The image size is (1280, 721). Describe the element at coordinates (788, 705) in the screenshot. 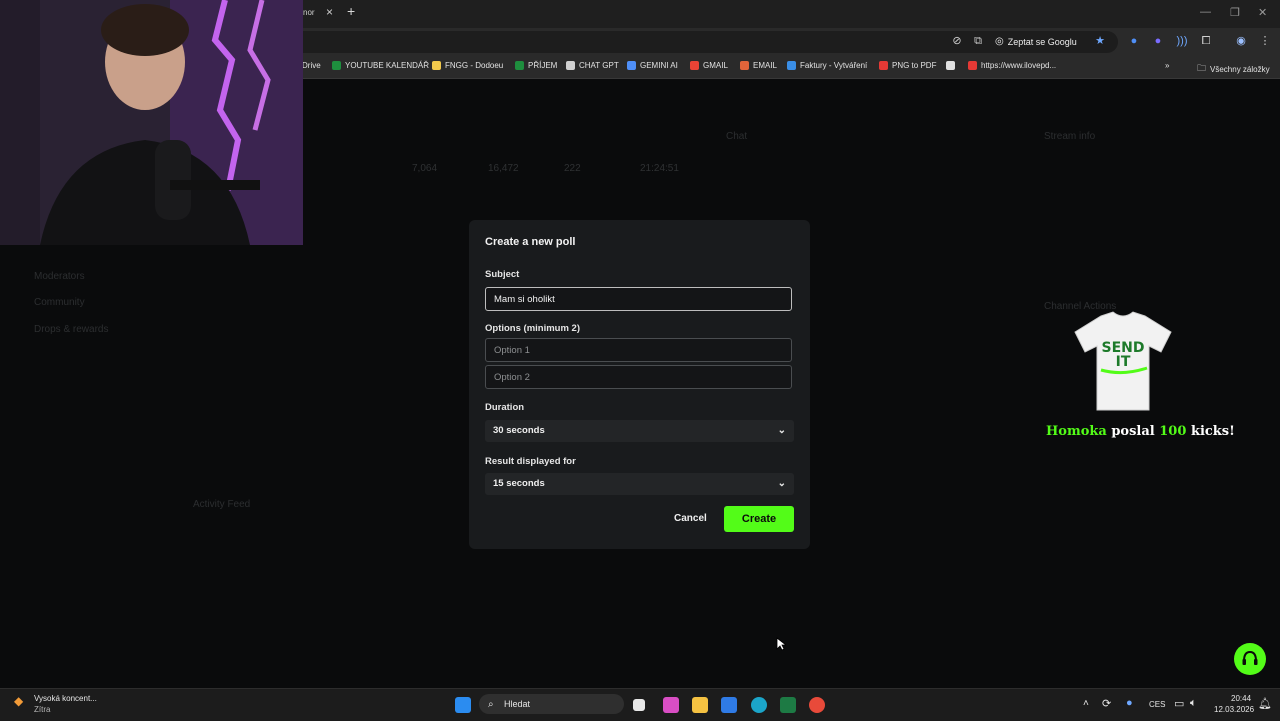

I see `excel-icon` at that location.